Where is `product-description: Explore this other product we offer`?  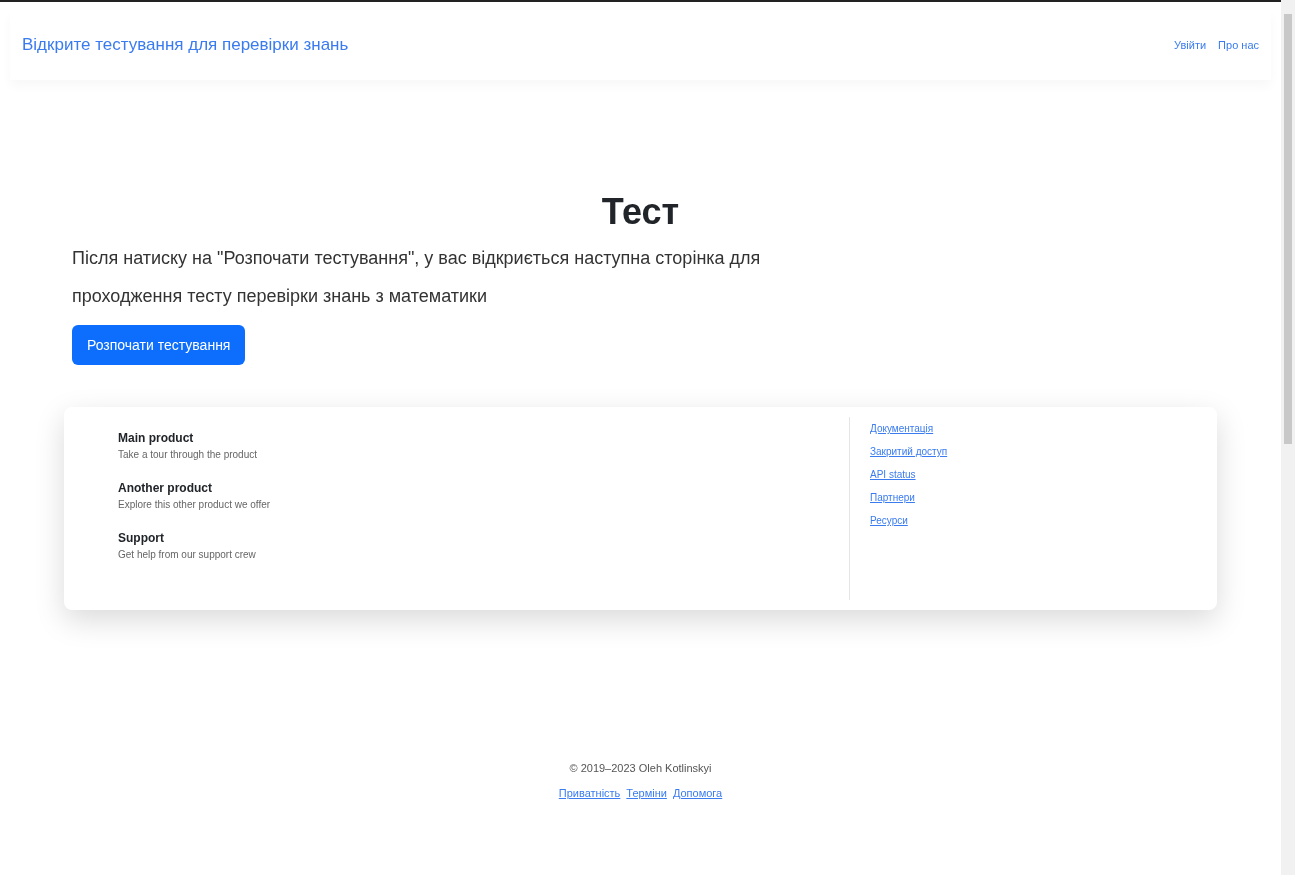 product-description: Explore this other product we offer is located at coordinates (195, 505).